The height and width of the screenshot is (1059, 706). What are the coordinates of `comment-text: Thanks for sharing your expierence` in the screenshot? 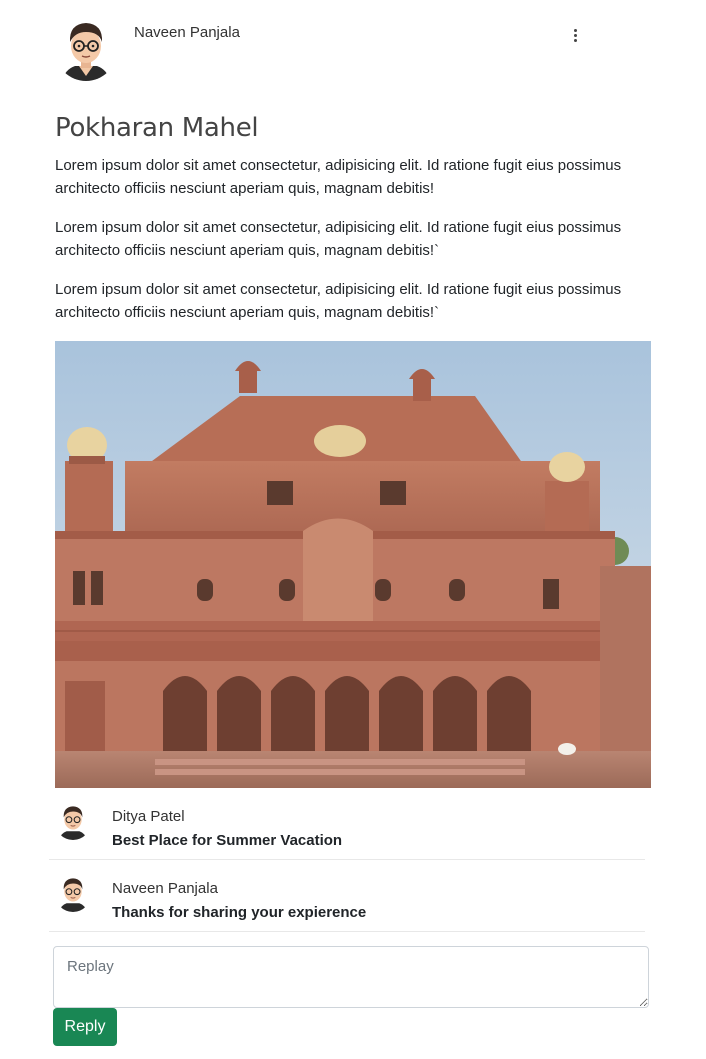 It's located at (239, 912).